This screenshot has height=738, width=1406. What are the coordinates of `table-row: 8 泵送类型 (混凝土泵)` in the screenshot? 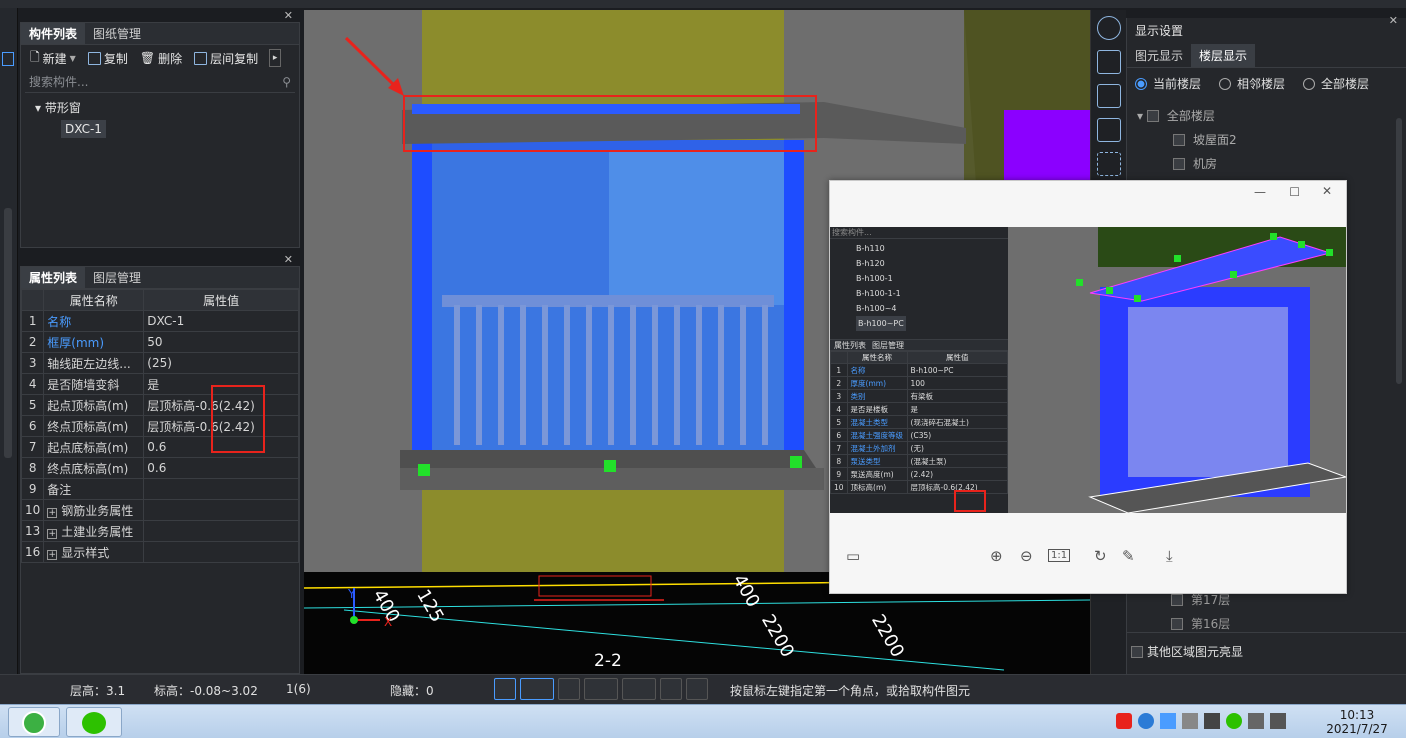 It's located at (919, 461).